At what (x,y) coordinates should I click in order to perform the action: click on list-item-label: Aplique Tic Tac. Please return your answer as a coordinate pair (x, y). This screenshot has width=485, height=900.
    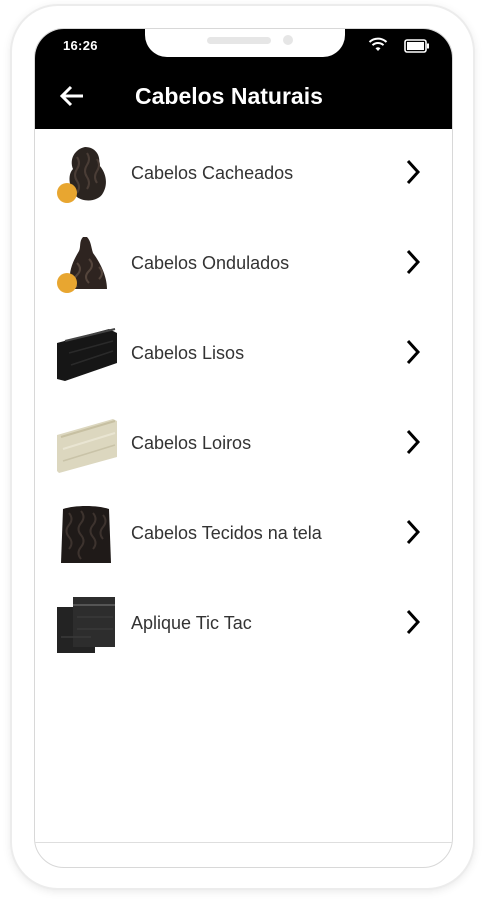
    Looking at the image, I should click on (191, 623).